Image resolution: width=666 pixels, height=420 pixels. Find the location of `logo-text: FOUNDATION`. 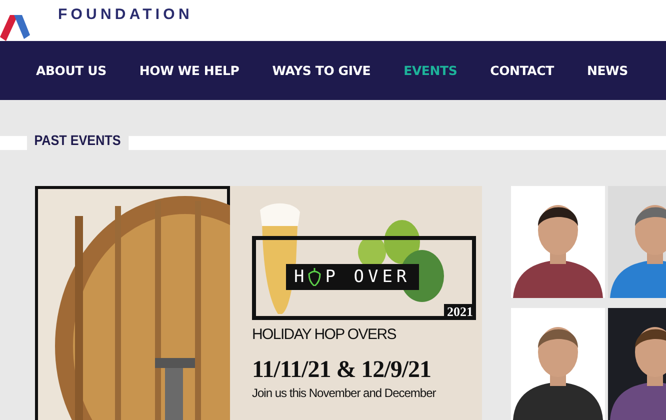

logo-text: FOUNDATION is located at coordinates (125, 16).